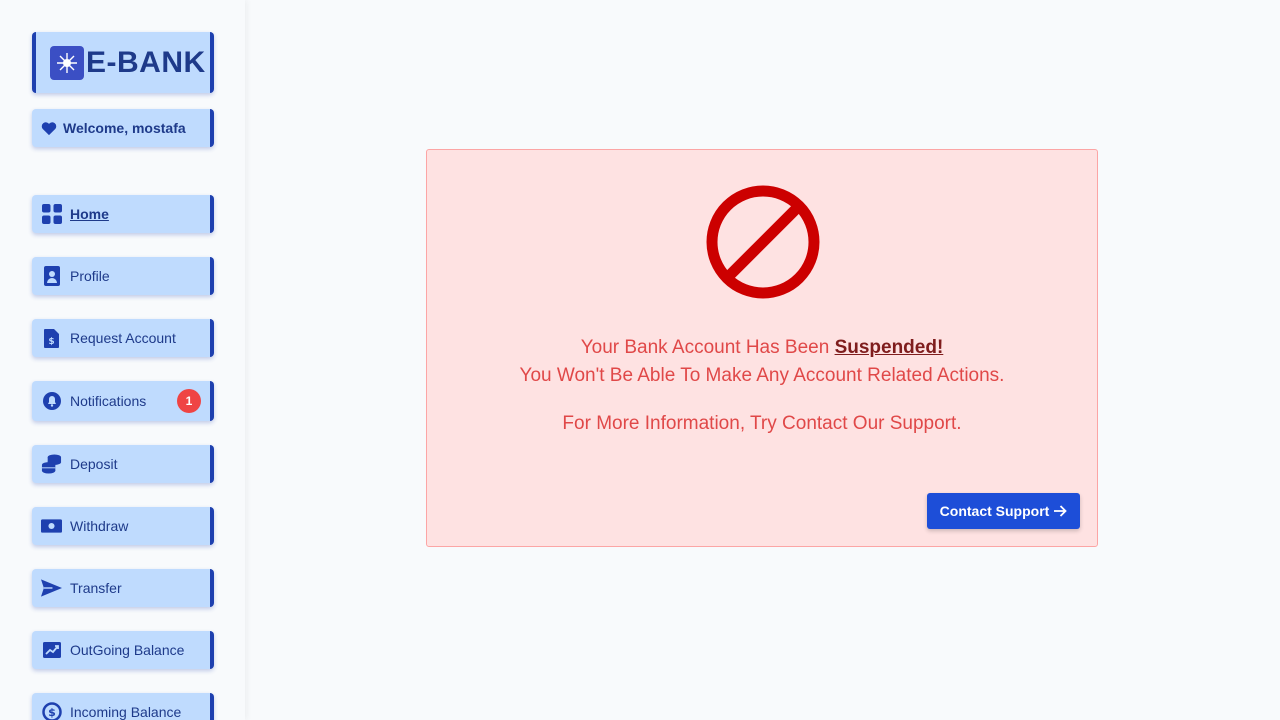 This screenshot has height=720, width=1280. What do you see at coordinates (94, 464) in the screenshot?
I see `sidebar-item-label: Deposit` at bounding box center [94, 464].